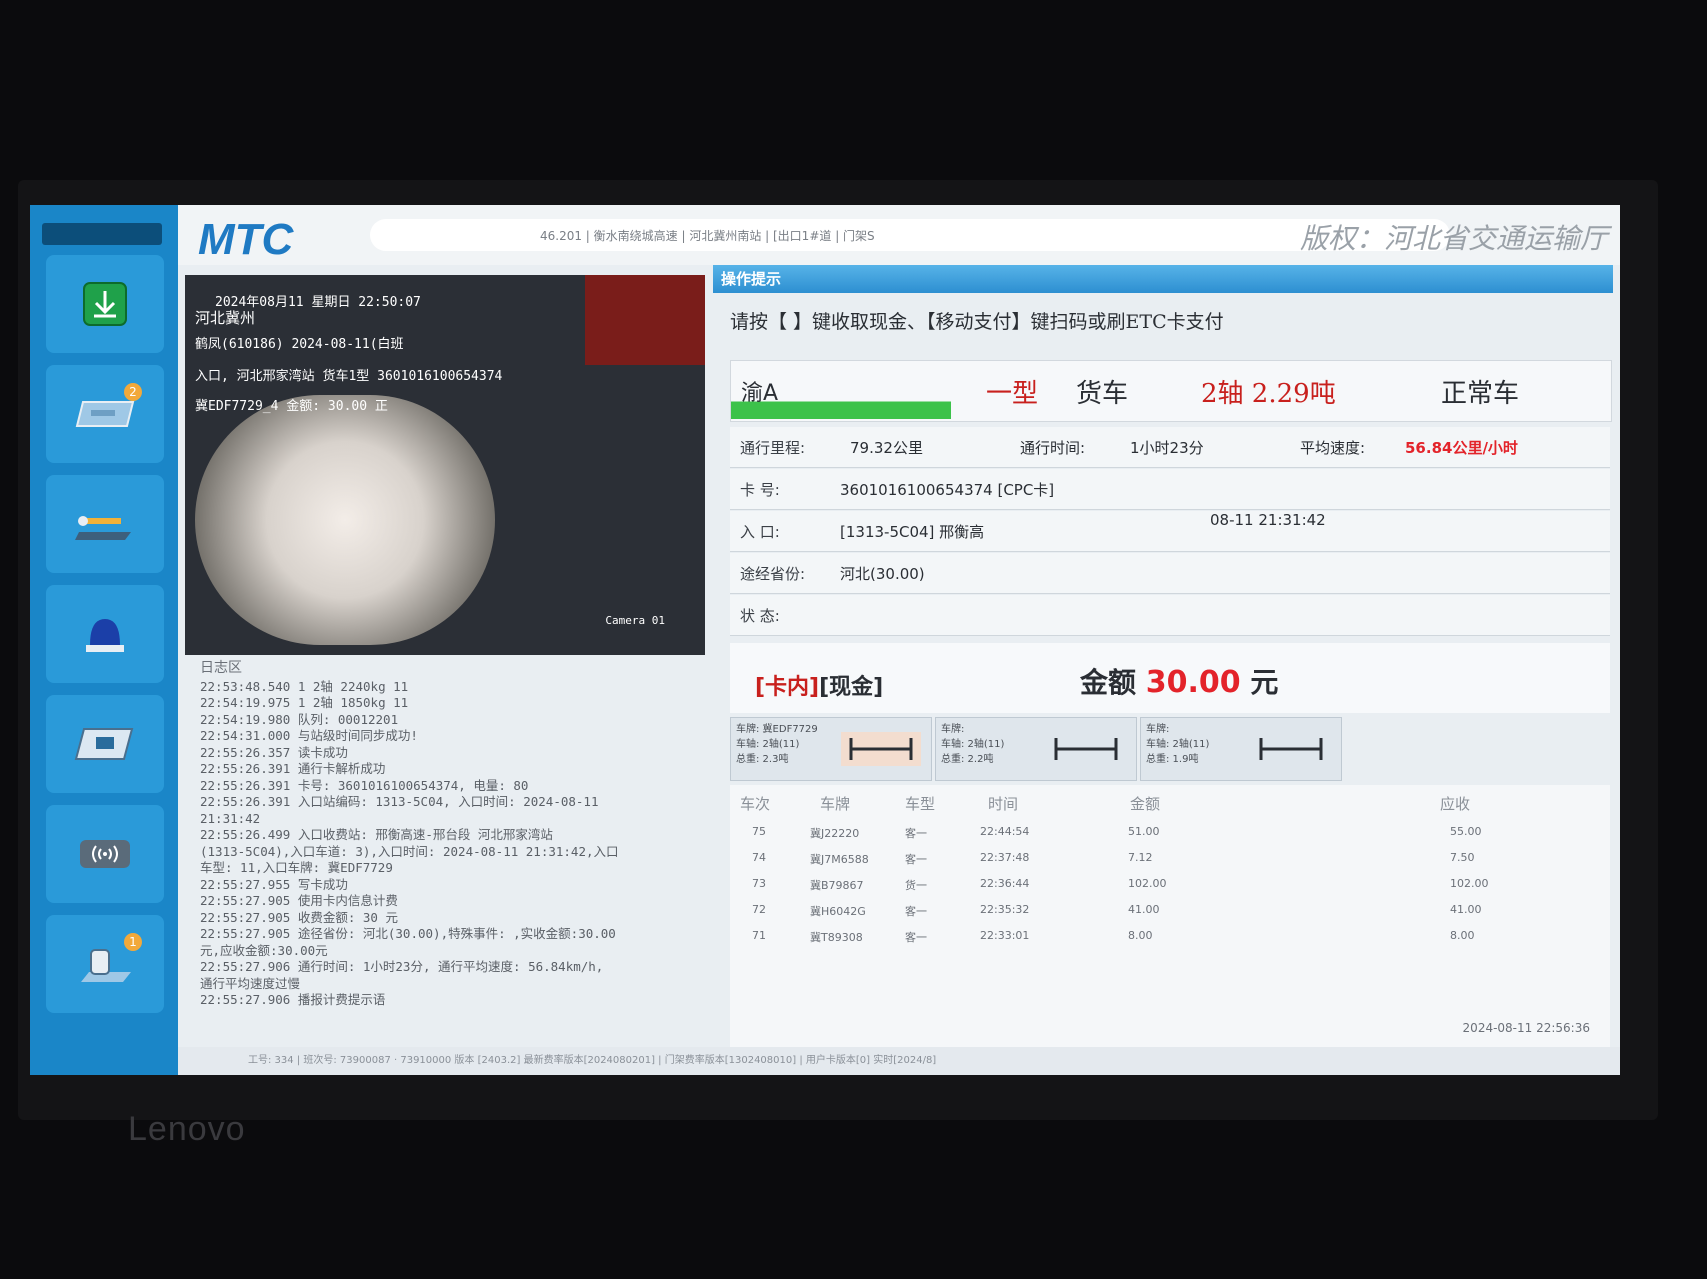 This screenshot has height=1279, width=1707. Describe the element at coordinates (1036, 749) in the screenshot. I see `axle-card: 车牌: 车轴: 2轴(11) 总重: 2.2吨` at that location.